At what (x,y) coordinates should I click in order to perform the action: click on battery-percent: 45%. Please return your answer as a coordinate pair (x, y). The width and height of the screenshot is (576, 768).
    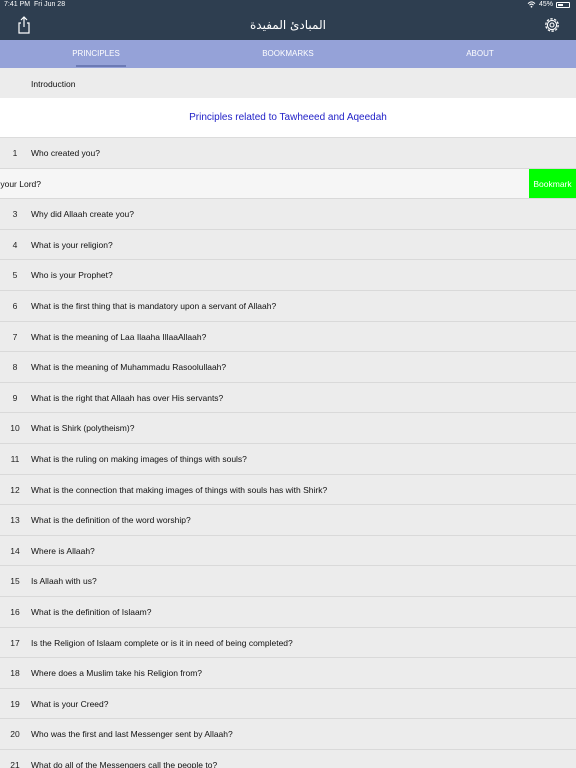
    Looking at the image, I should click on (545, 4).